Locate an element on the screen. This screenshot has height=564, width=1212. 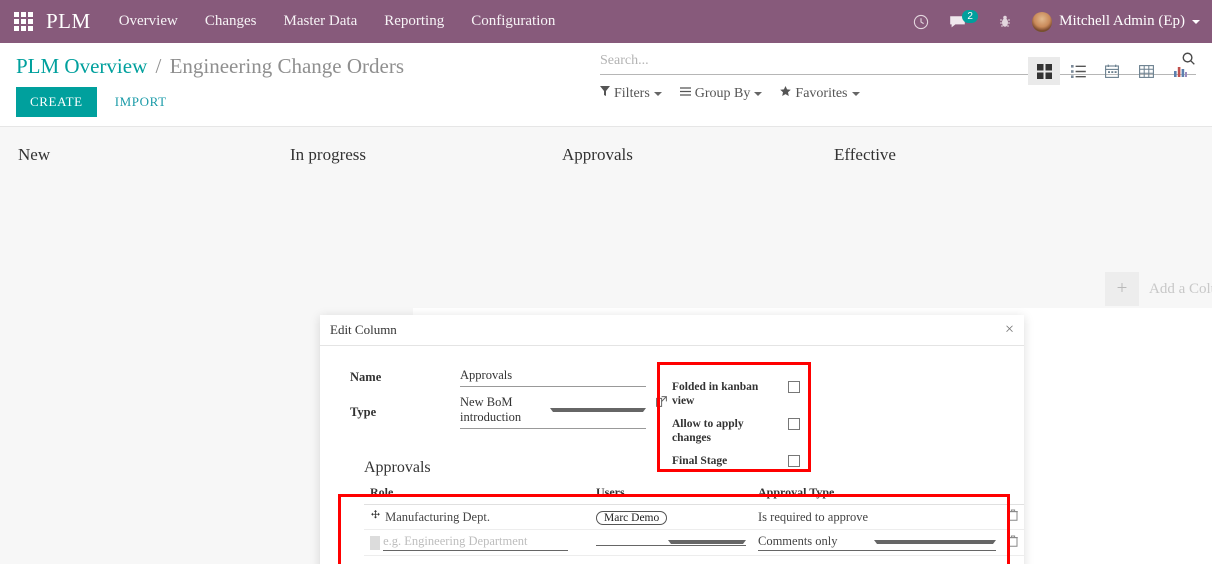
name-field-label: Name is located at coordinates (366, 377).